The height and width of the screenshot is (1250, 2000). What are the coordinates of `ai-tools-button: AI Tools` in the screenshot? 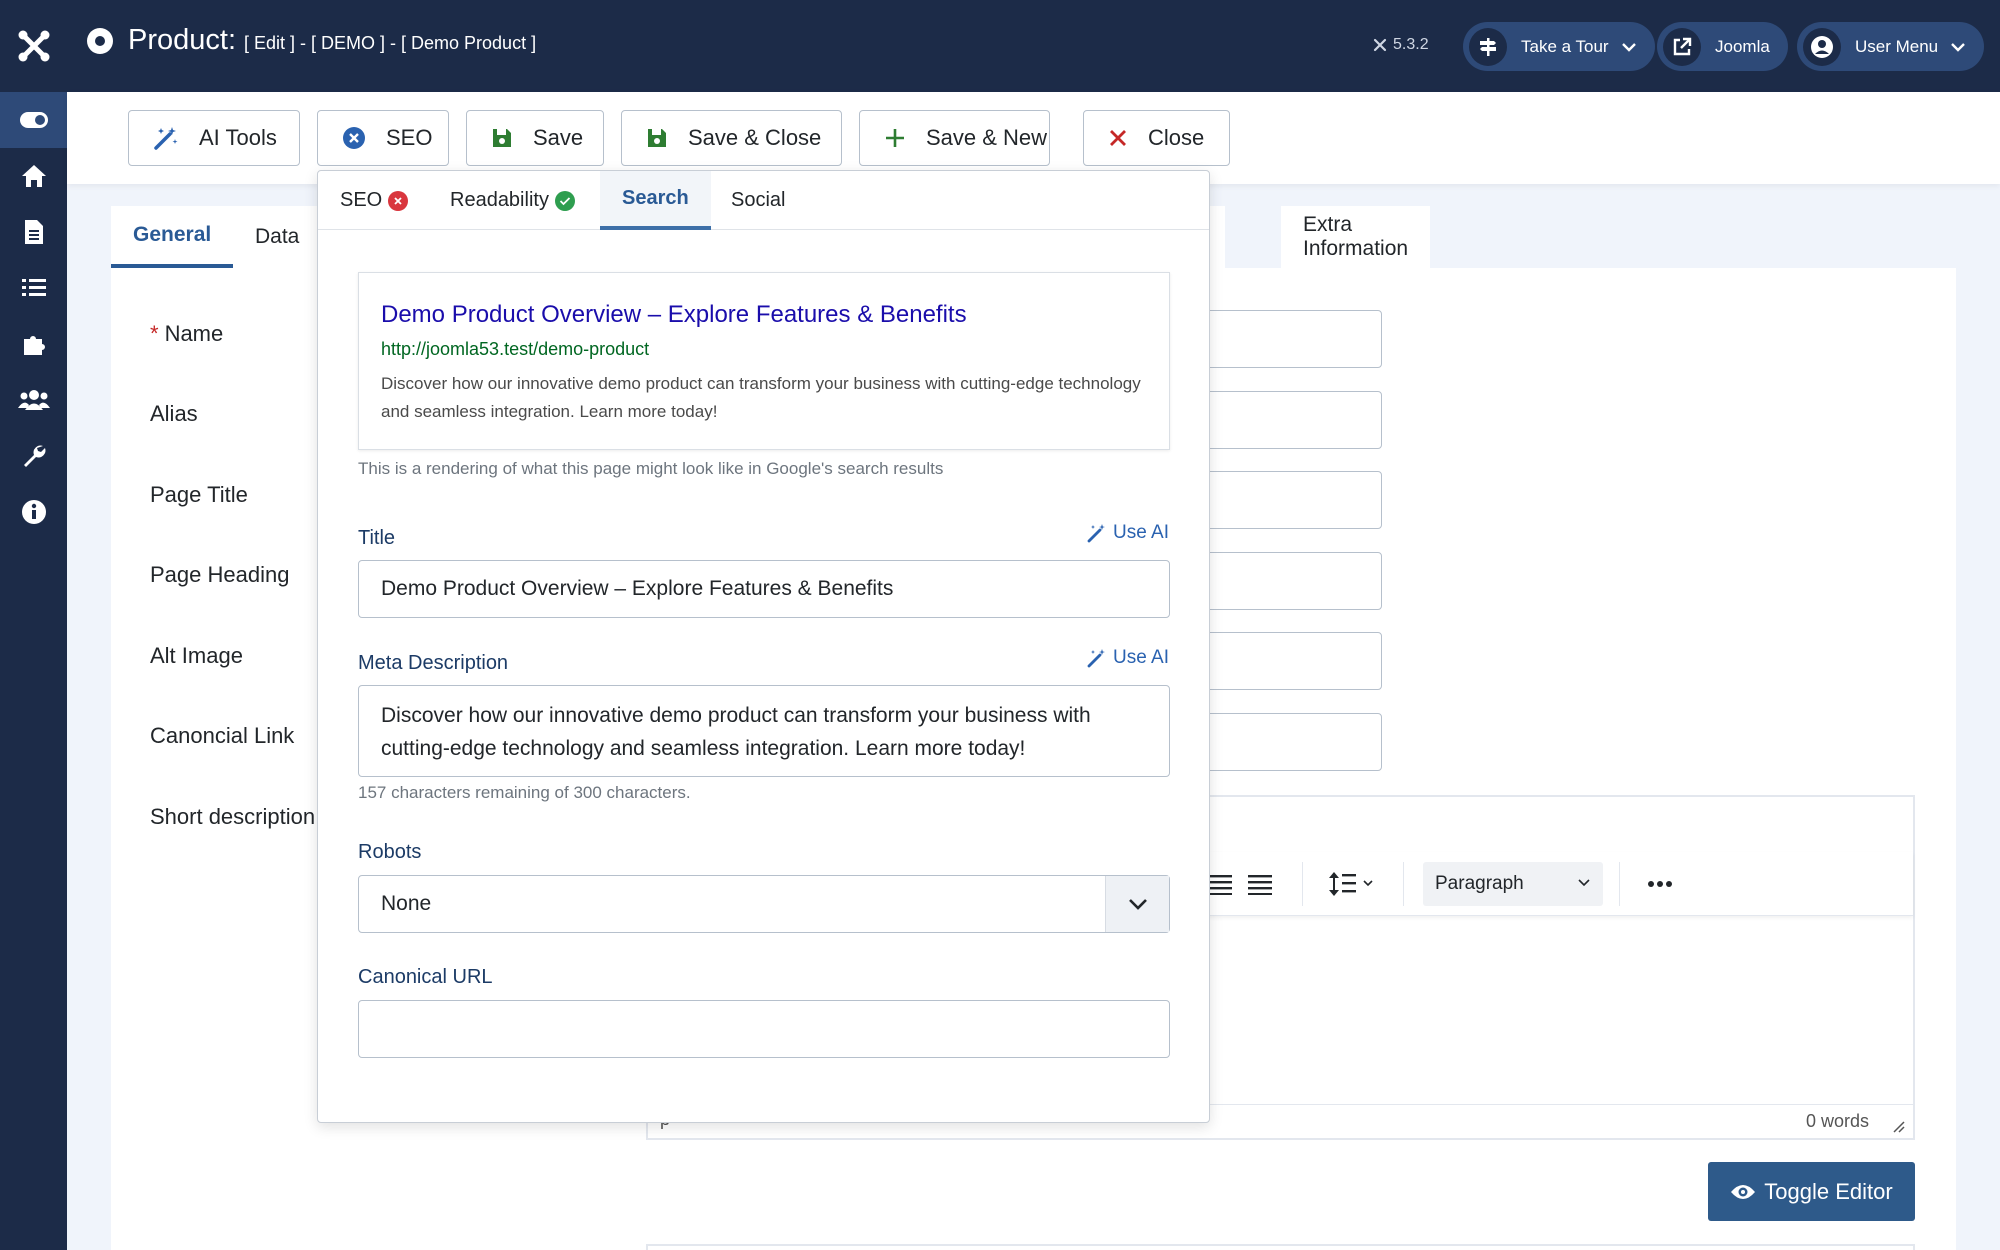 It's located at (214, 138).